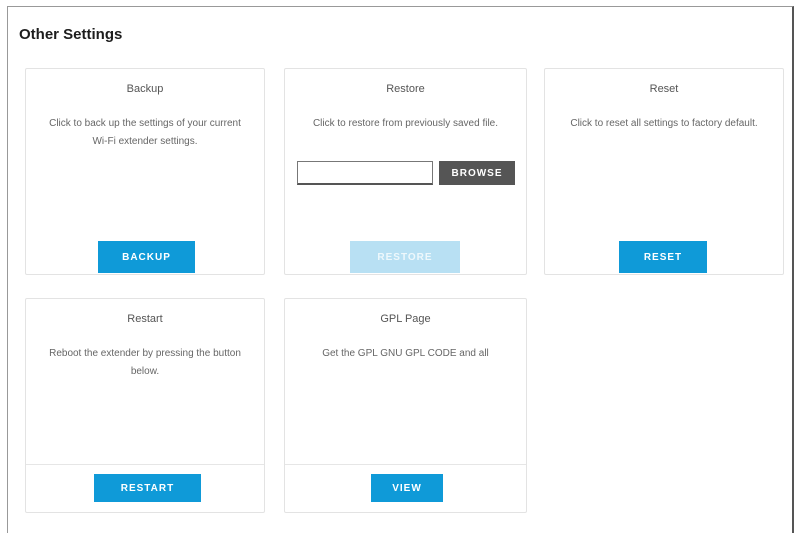  Describe the element at coordinates (405, 257) in the screenshot. I see `restore-button: RESTORE` at that location.